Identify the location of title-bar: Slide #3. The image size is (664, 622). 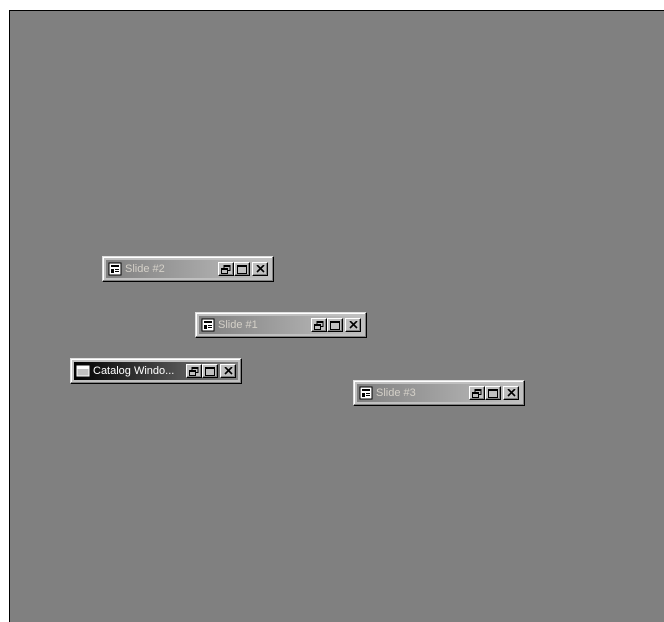
(439, 393).